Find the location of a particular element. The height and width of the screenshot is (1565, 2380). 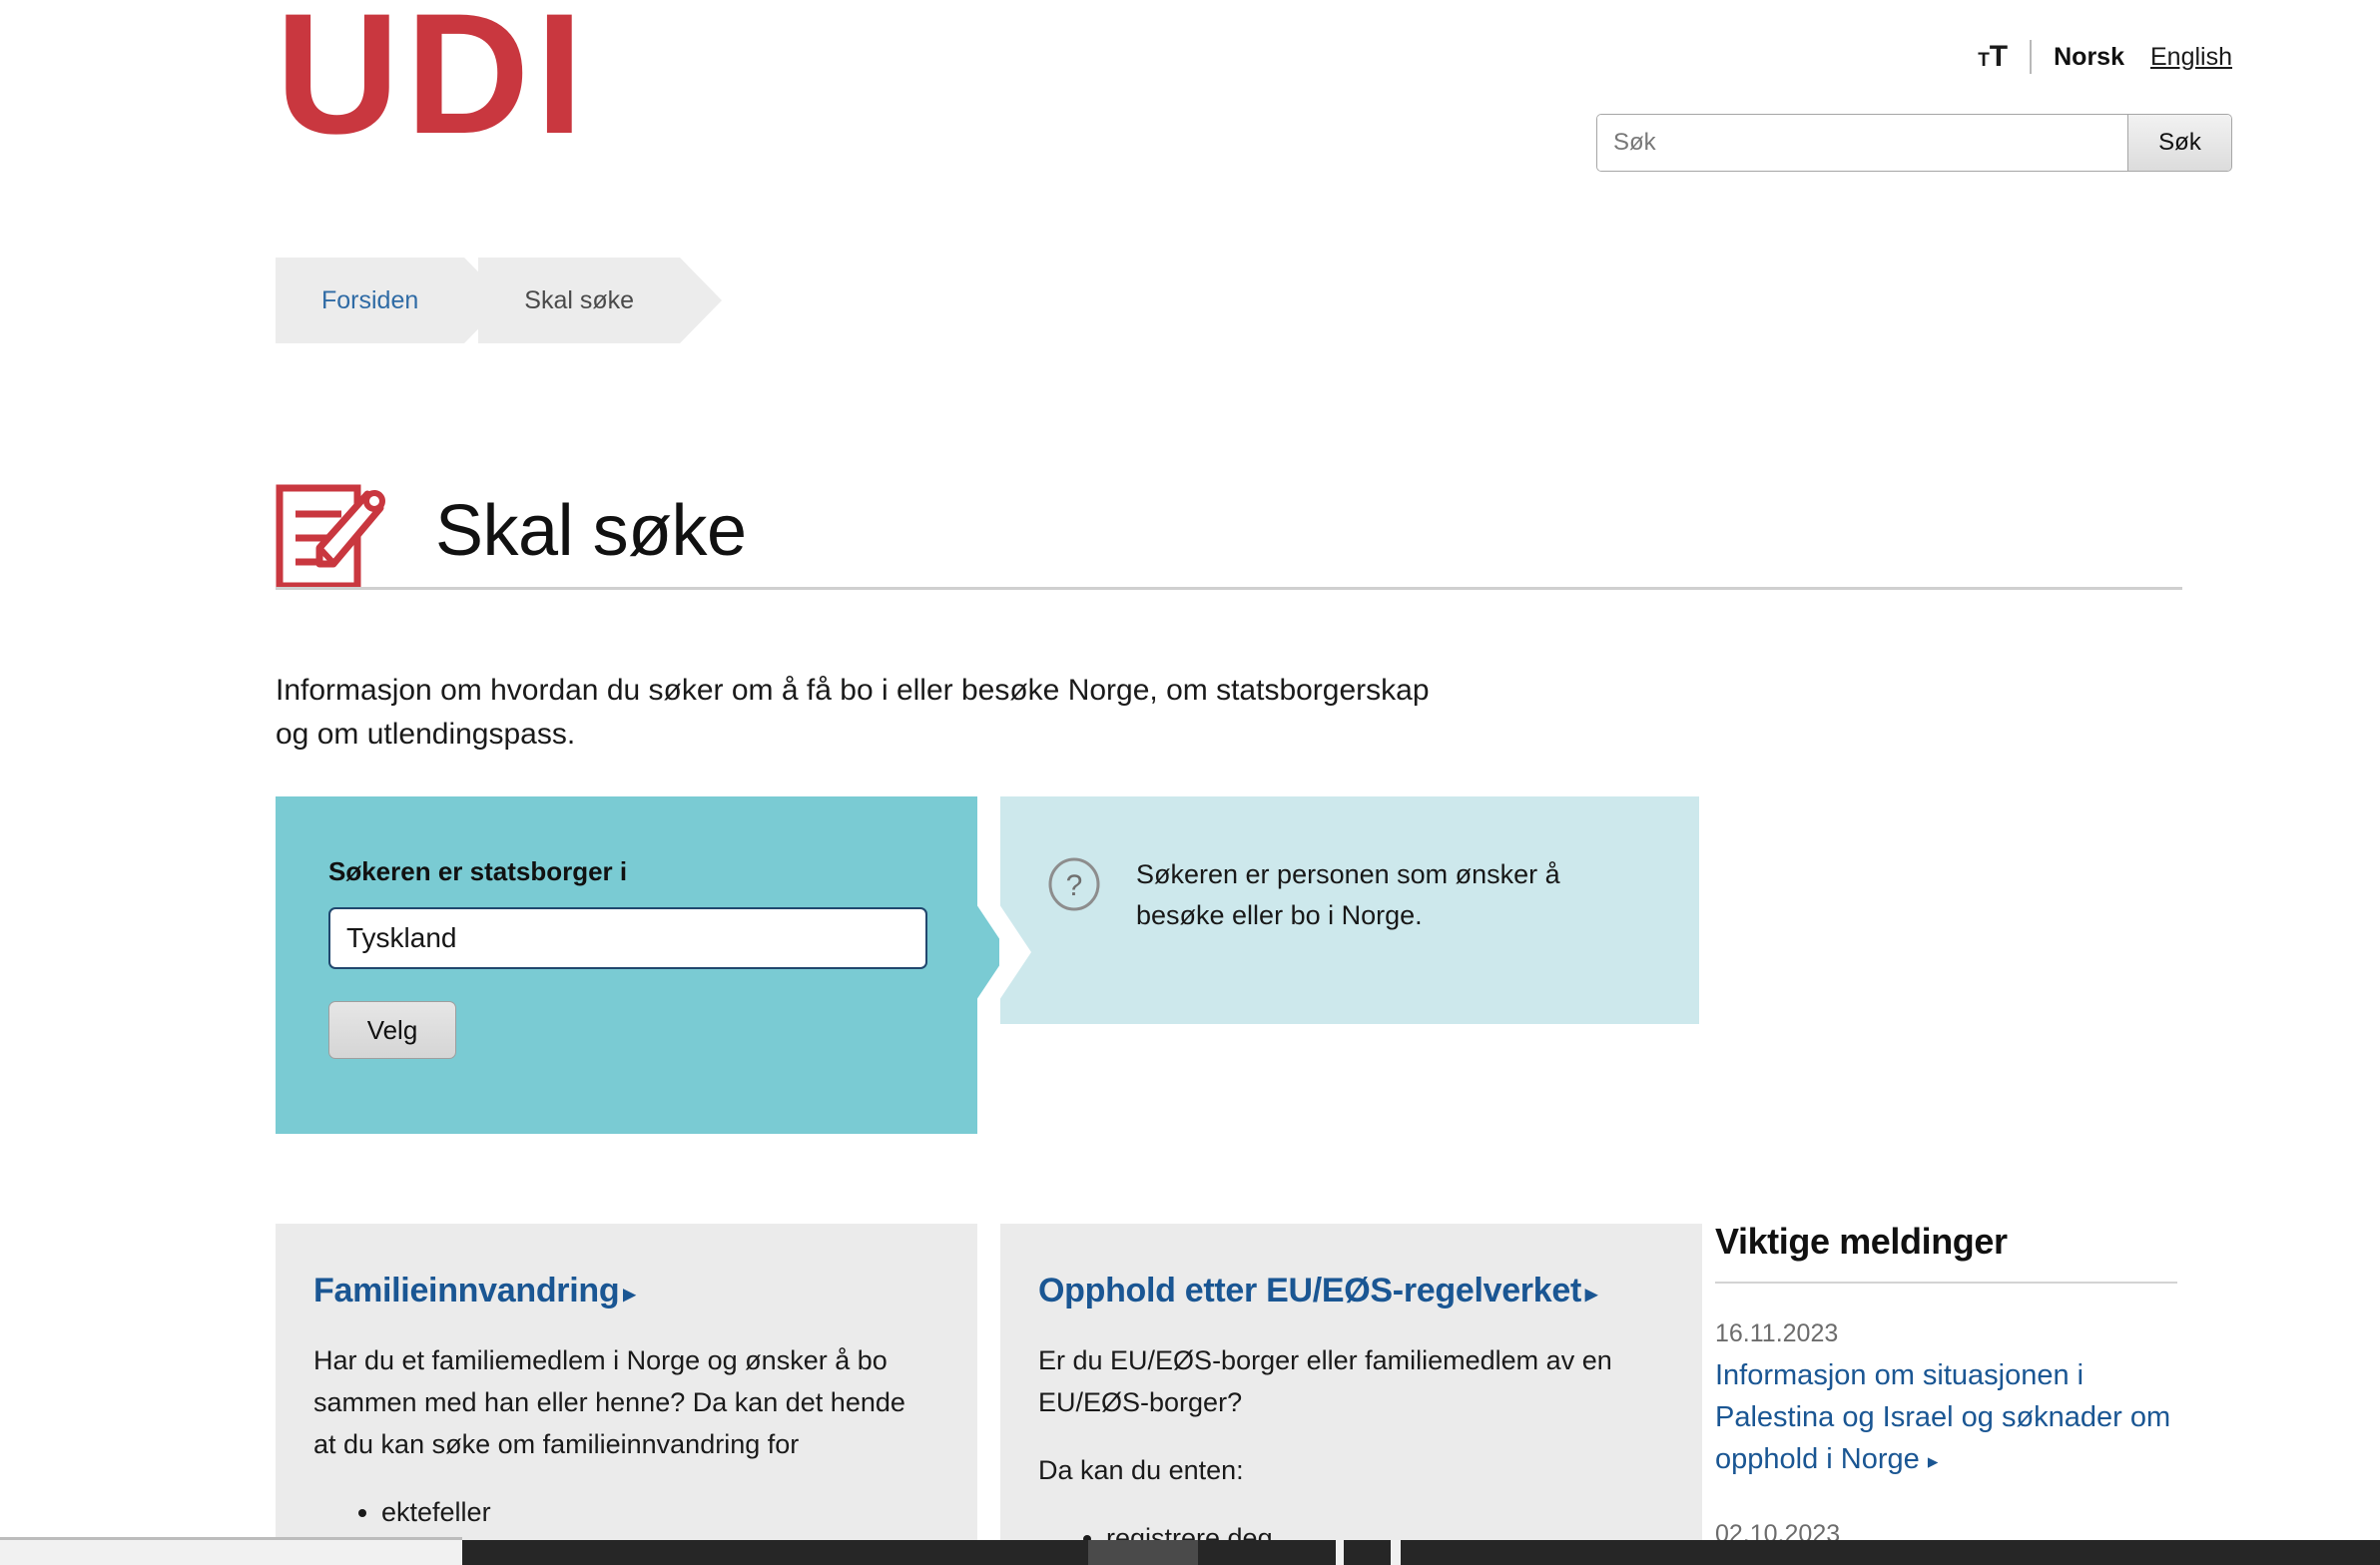

title-divider is located at coordinates (1229, 588).